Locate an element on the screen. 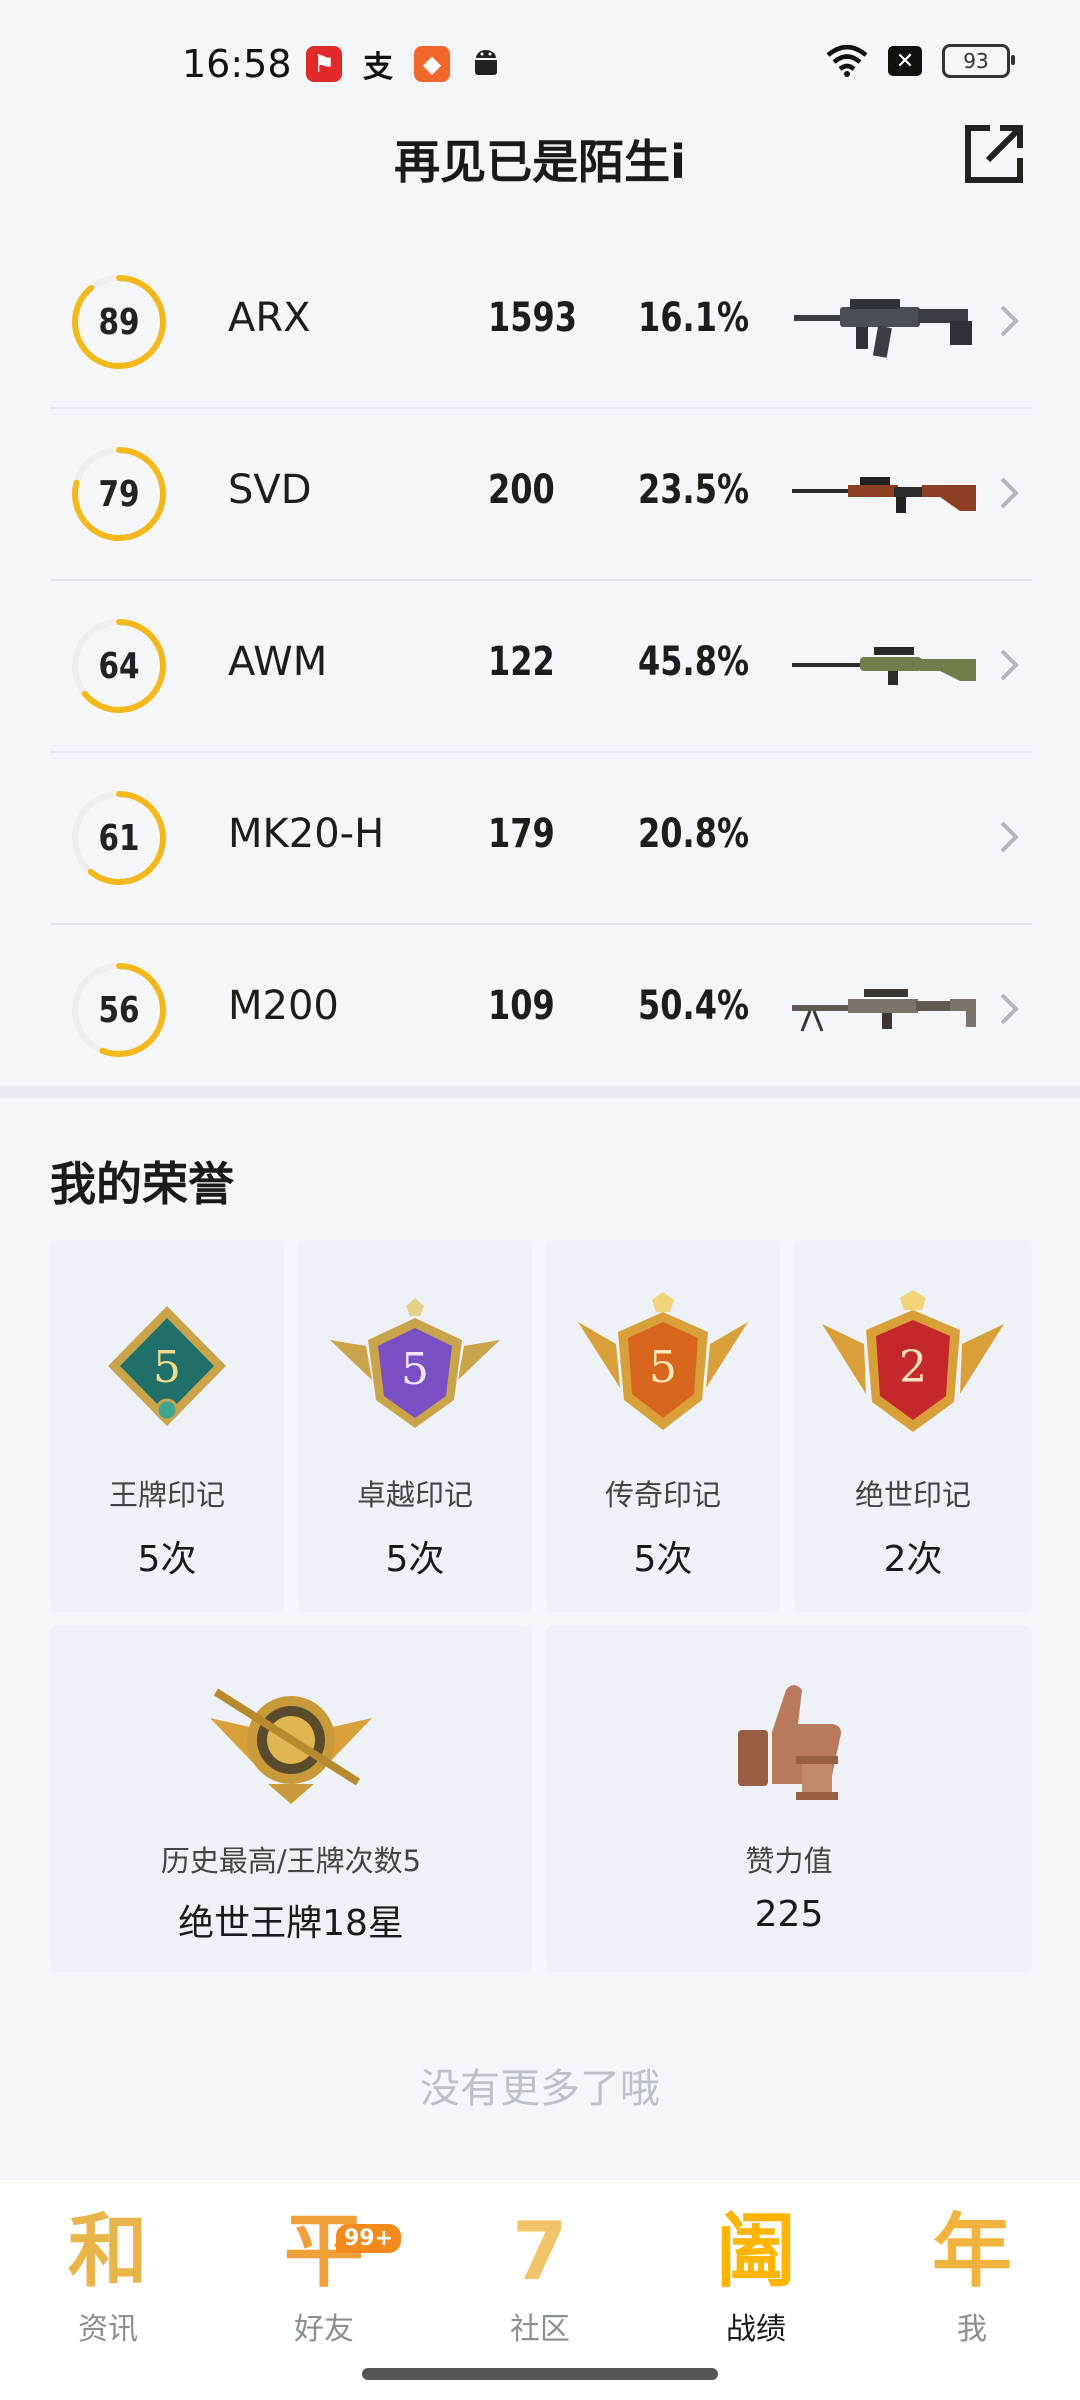 The height and width of the screenshot is (2400, 1080). friends-badge: 99+ is located at coordinates (369, 2238).